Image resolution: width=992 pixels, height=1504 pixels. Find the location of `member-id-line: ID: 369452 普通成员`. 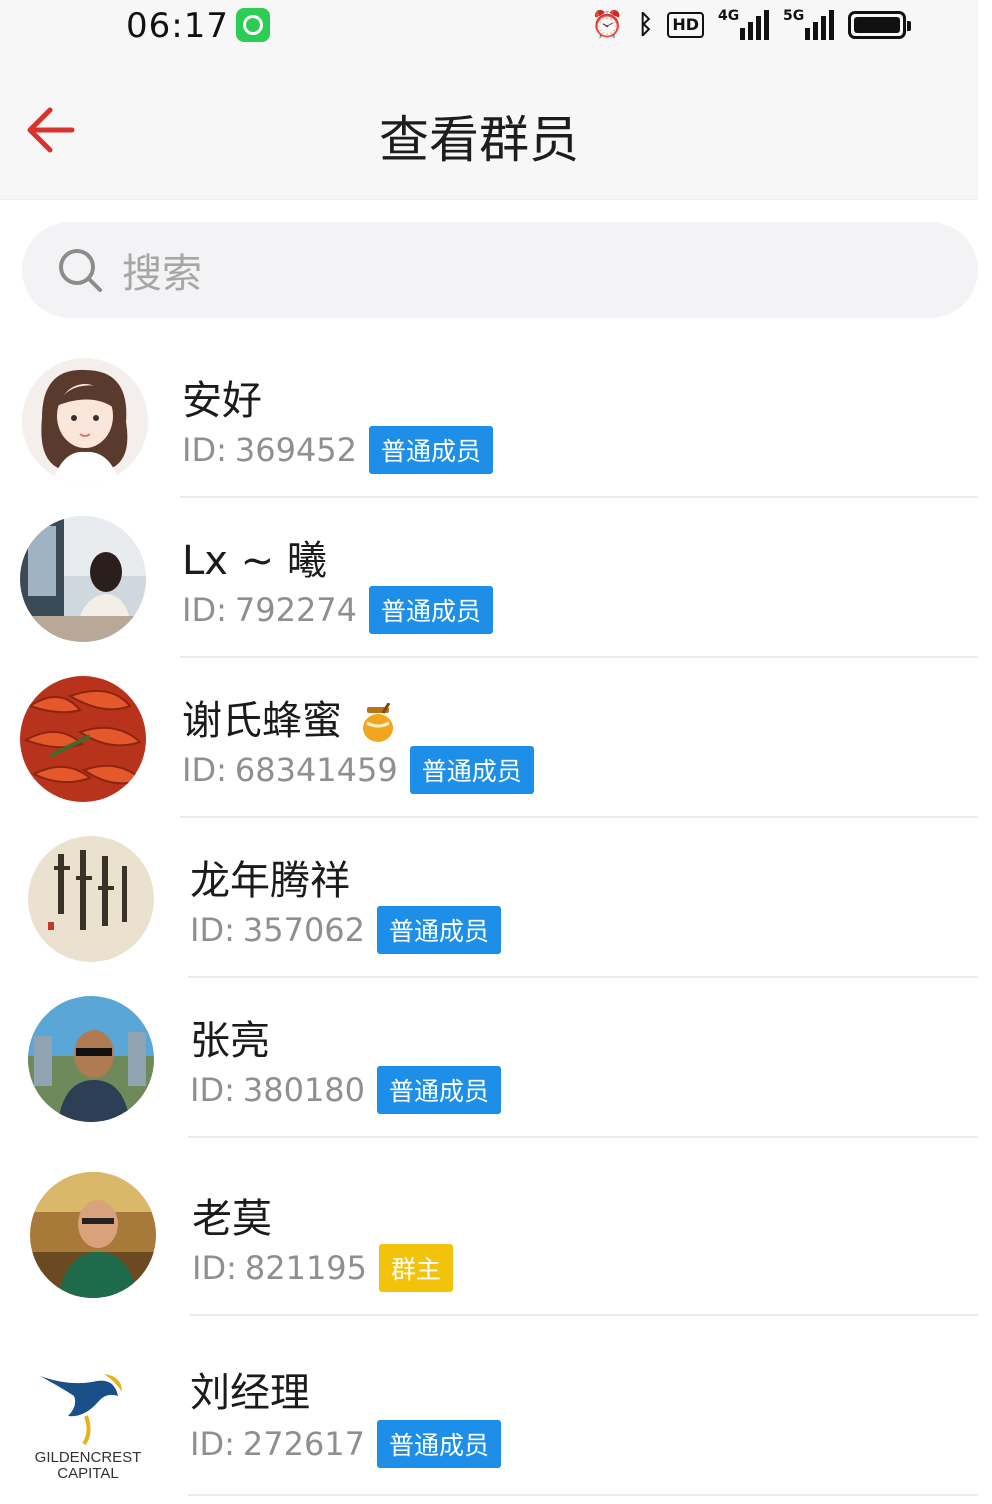

member-id-line: ID: 369452 普通成员 is located at coordinates (338, 450).